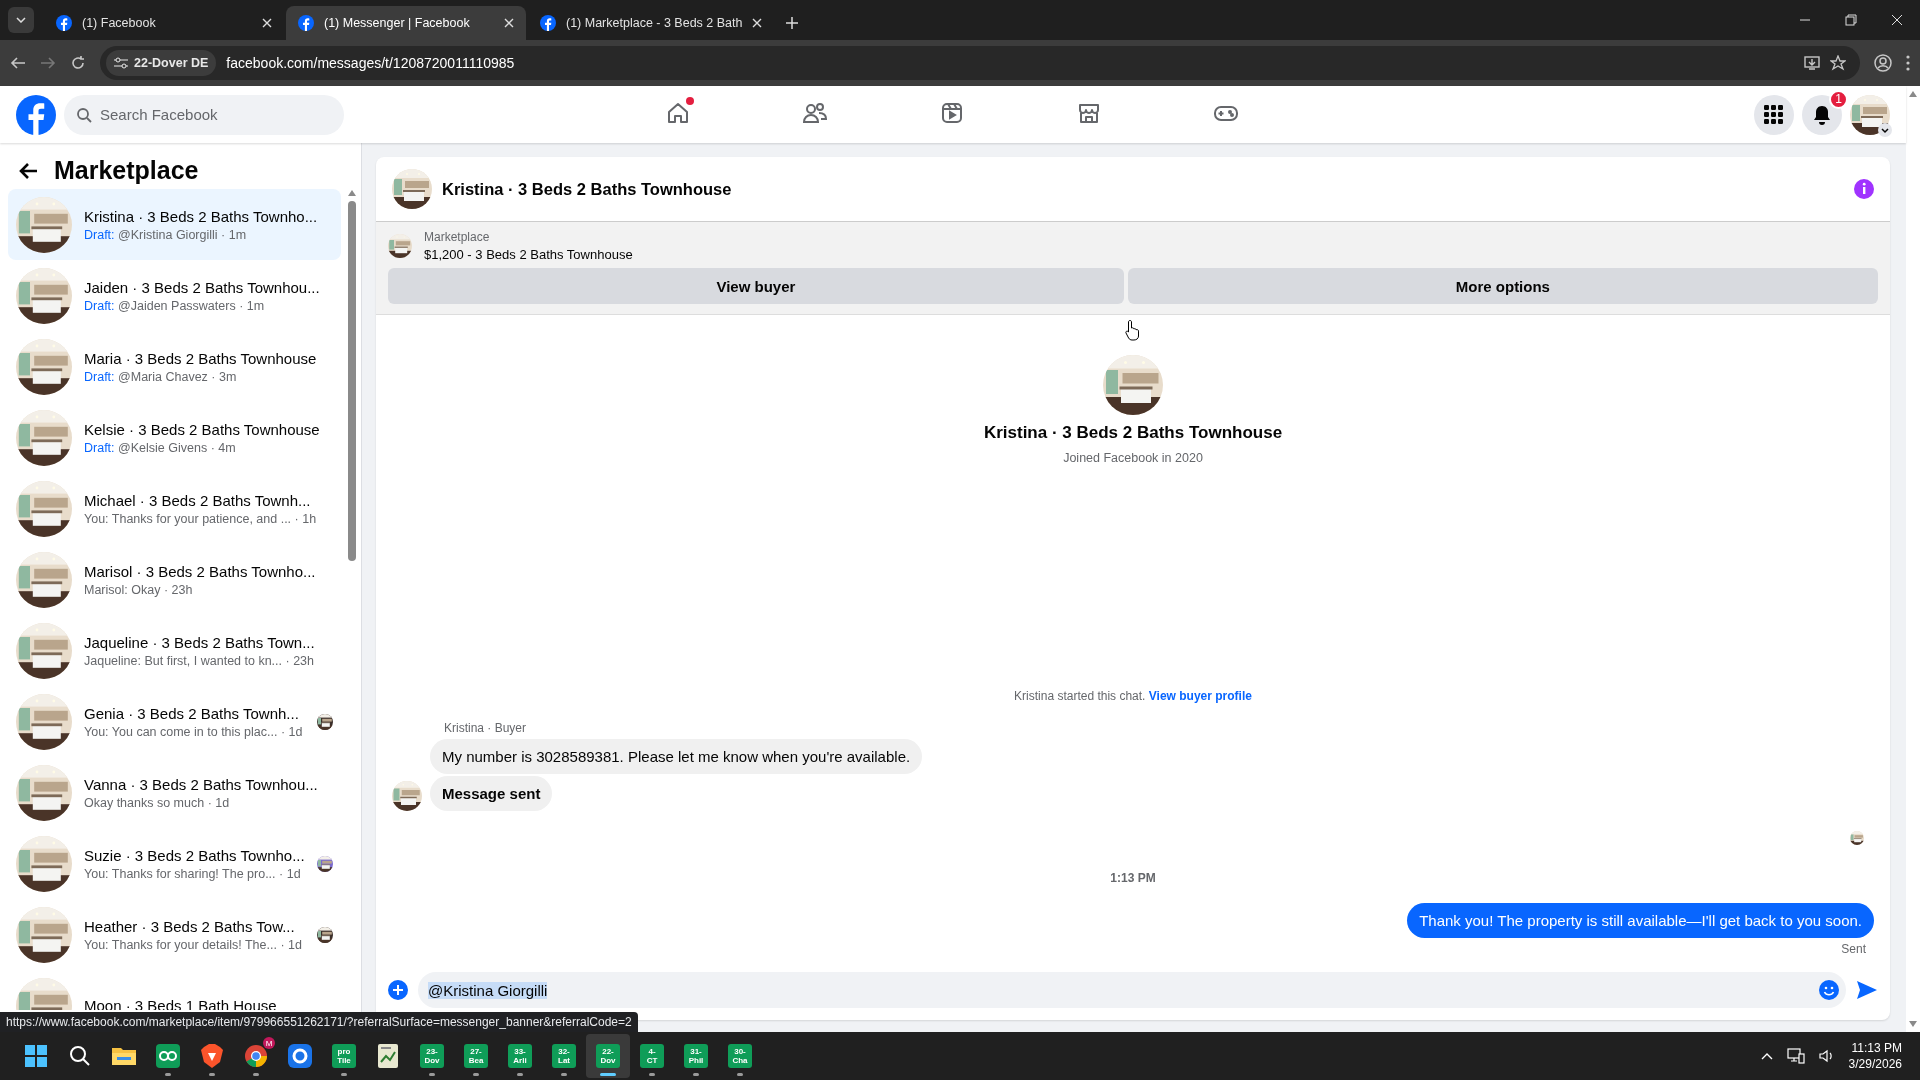  What do you see at coordinates (1829, 990) in the screenshot?
I see `emoji-icon` at bounding box center [1829, 990].